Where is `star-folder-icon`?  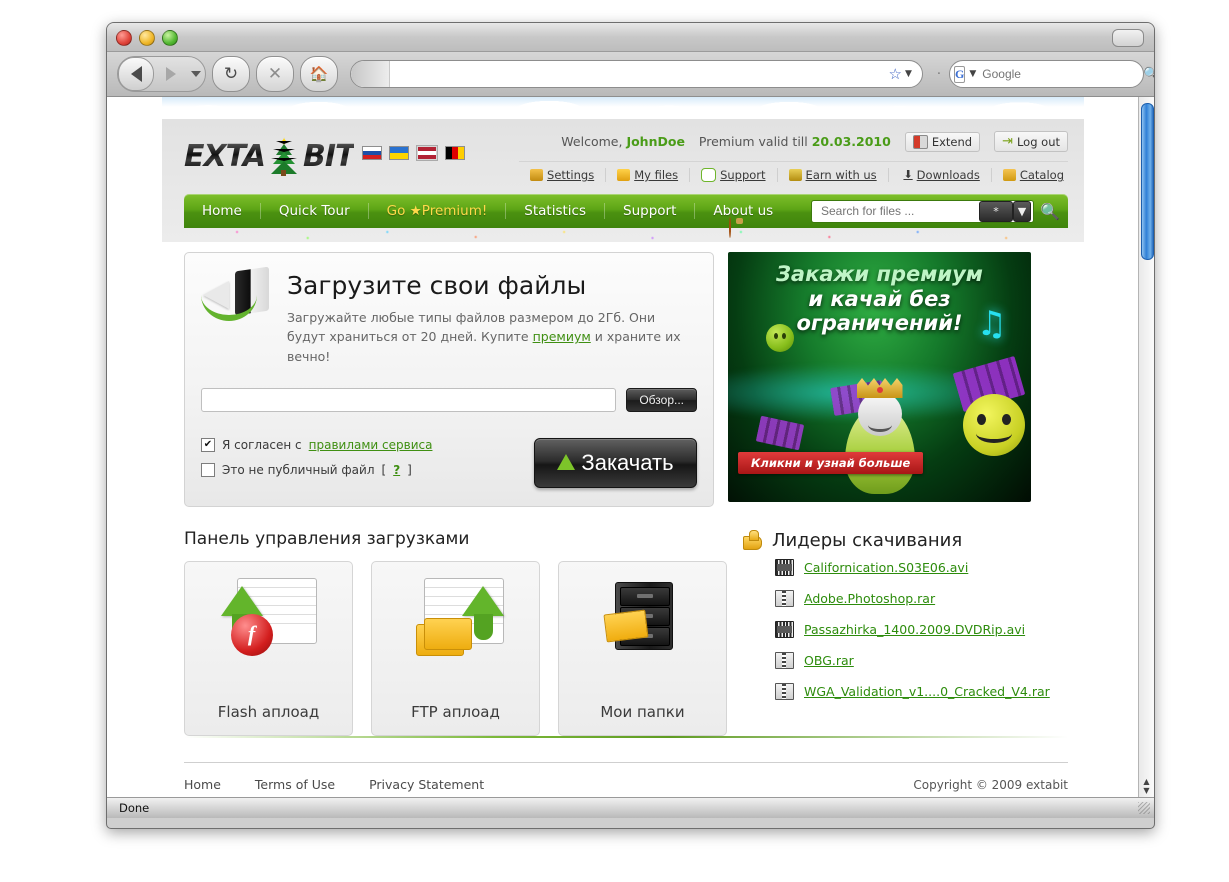
star-folder-icon is located at coordinates (624, 175).